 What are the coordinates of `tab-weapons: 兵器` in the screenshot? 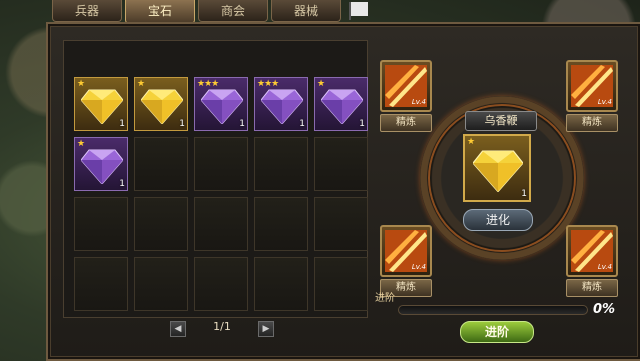 It's located at (87, 11).